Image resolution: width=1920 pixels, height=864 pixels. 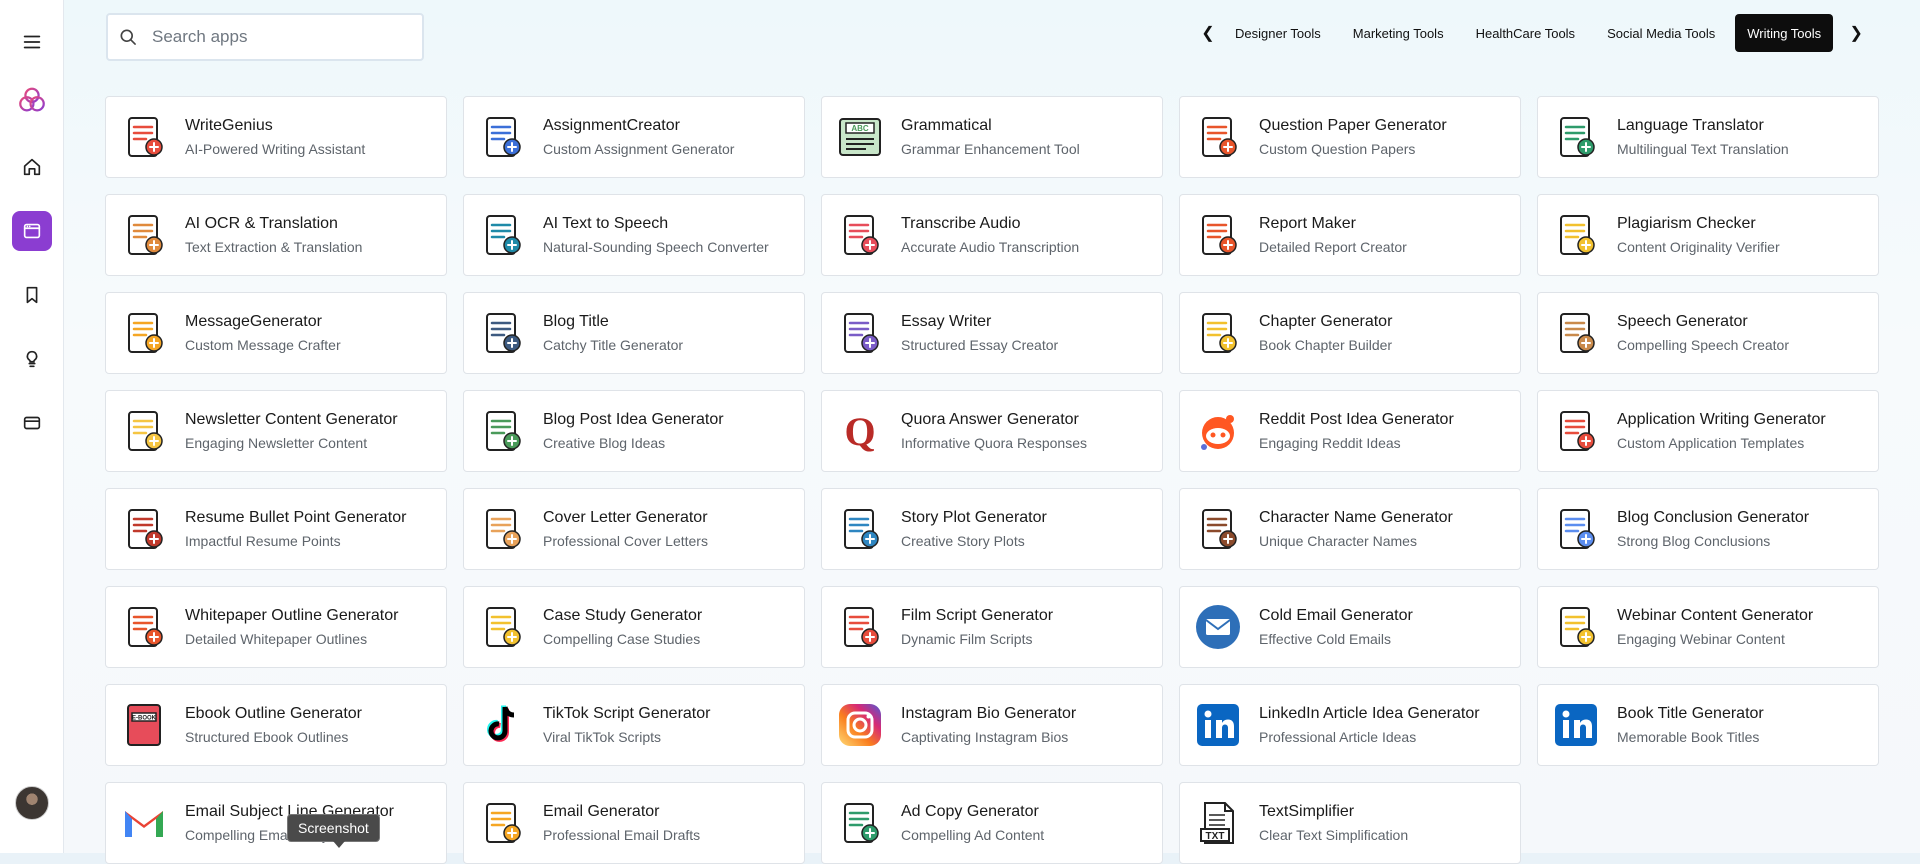 I want to click on app-name: Blog Post Idea Generator, so click(x=633, y=419).